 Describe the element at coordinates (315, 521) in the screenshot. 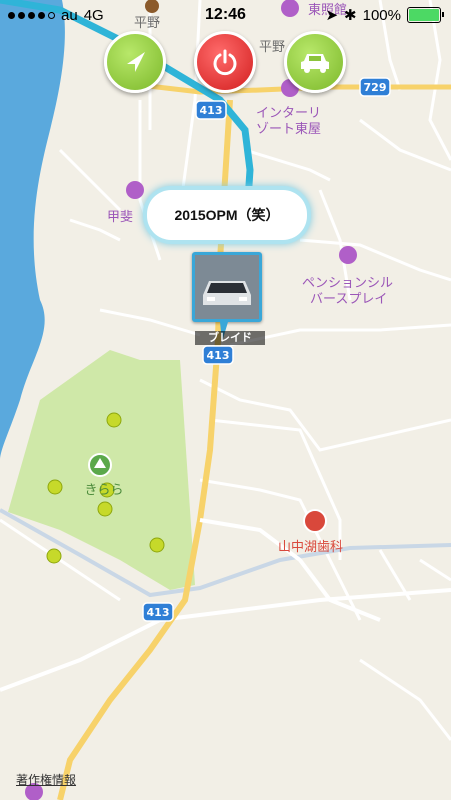

I see `dental-poi-icon` at that location.